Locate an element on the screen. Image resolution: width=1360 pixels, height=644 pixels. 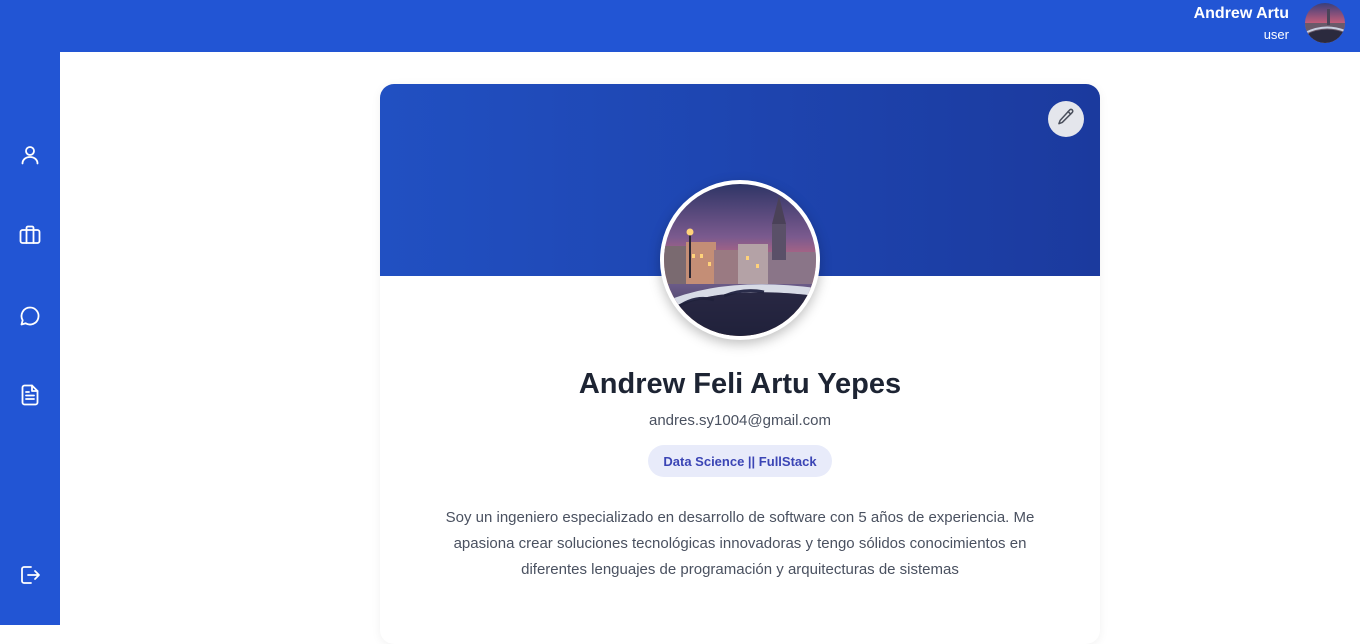
profile-email: andres.sy1004@gmail.com is located at coordinates (740, 420).